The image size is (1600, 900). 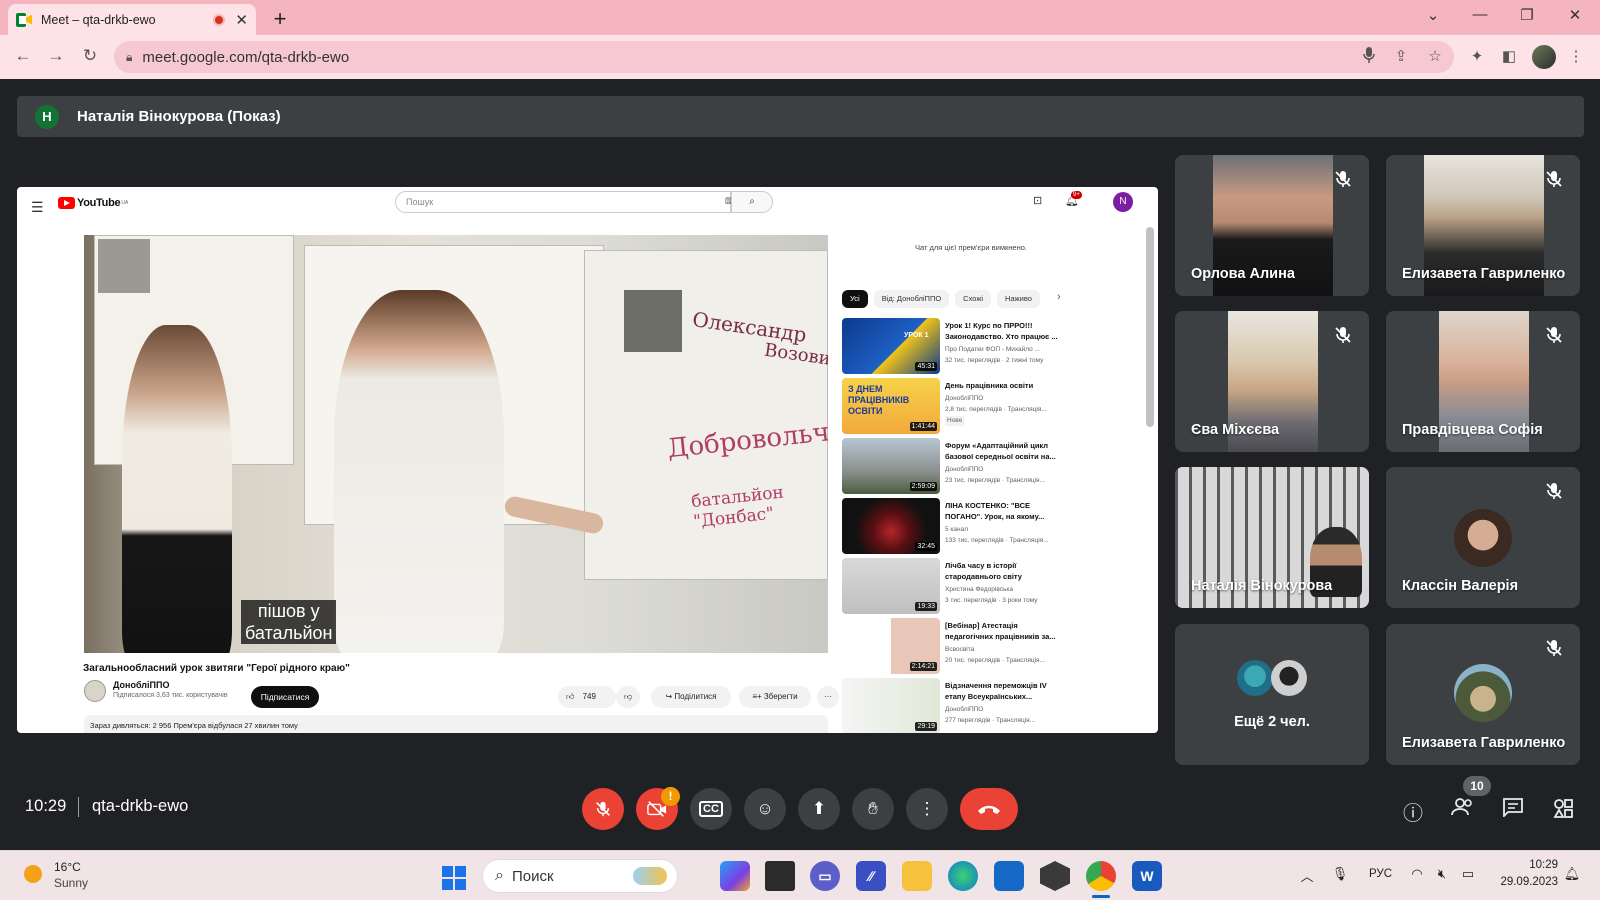 I want to click on minimize-button: —, so click(x=1480, y=14).